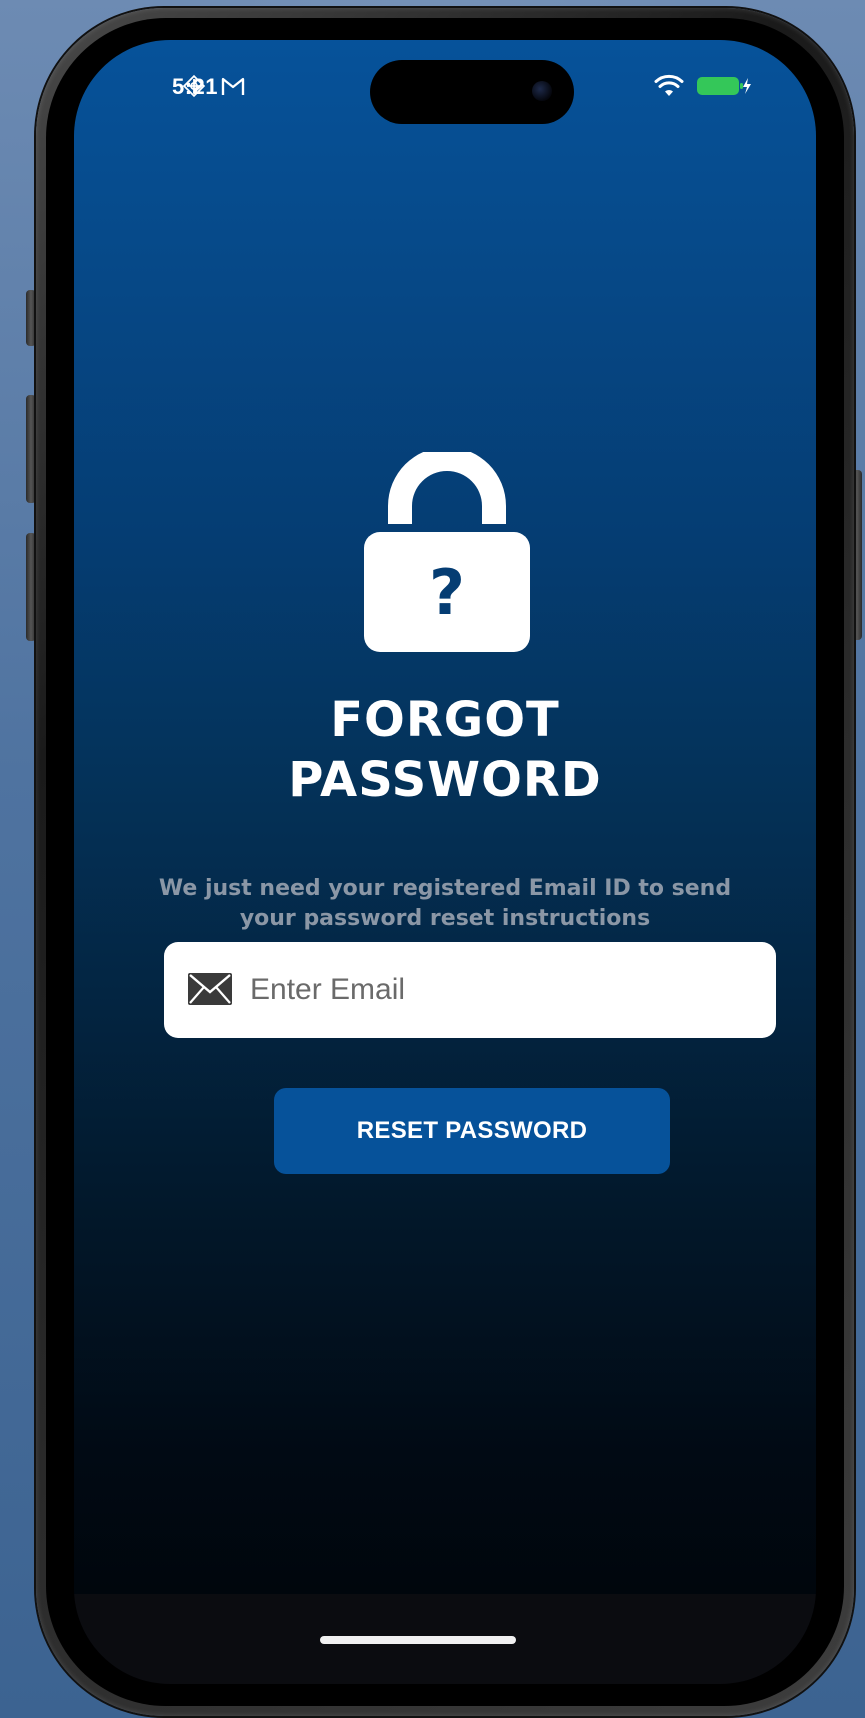 This screenshot has width=865, height=1718. Describe the element at coordinates (31, 587) in the screenshot. I see `volume-down-button` at that location.